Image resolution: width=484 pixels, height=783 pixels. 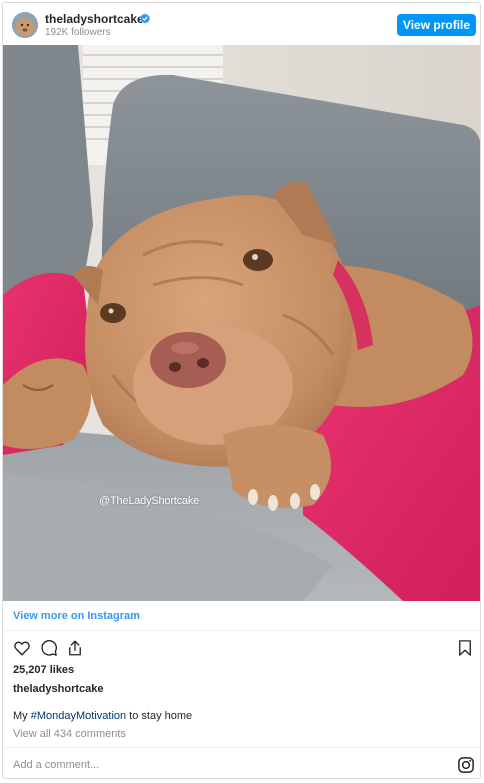 What do you see at coordinates (58, 689) in the screenshot?
I see `caption-author: theladyshortcake` at bounding box center [58, 689].